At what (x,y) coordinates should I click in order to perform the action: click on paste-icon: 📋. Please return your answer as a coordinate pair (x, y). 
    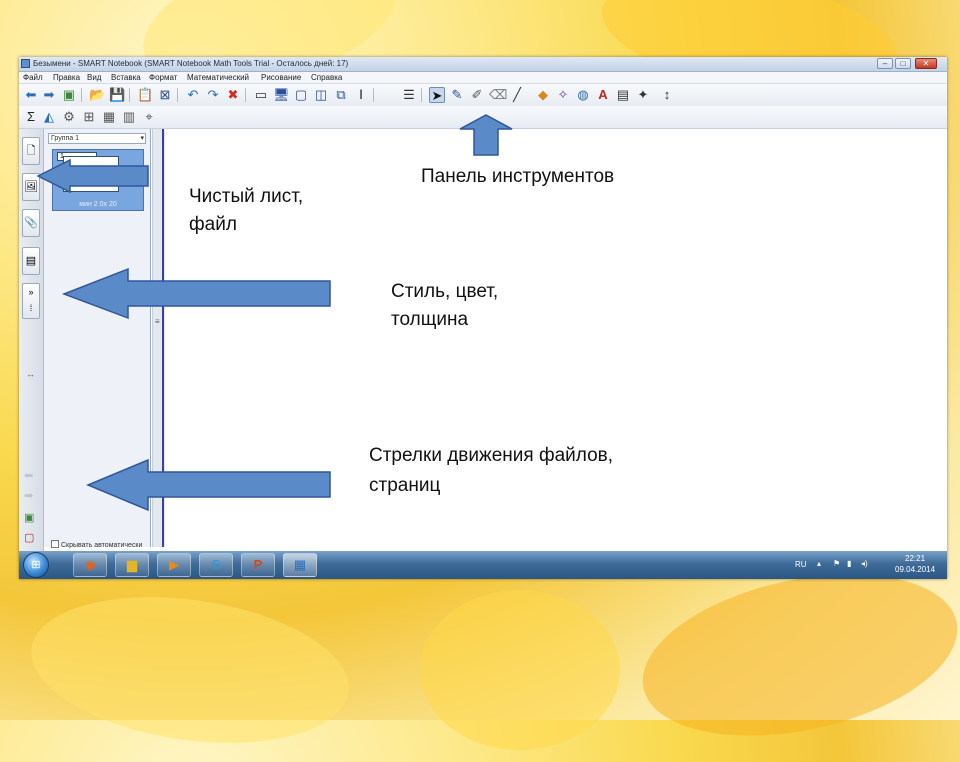
    Looking at the image, I should click on (145, 95).